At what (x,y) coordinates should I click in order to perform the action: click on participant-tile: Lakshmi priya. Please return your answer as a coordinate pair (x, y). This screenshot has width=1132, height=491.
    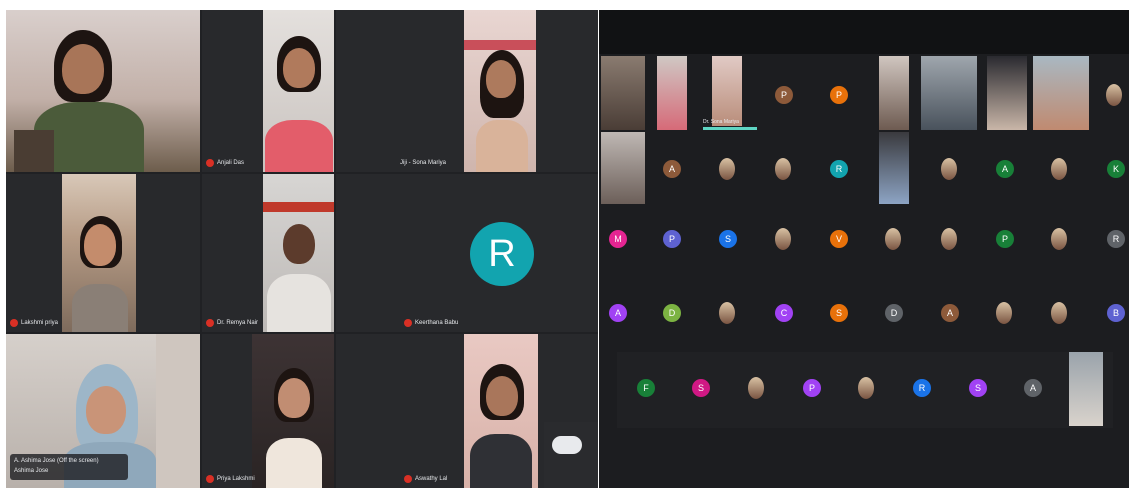
    Looking at the image, I should click on (103, 253).